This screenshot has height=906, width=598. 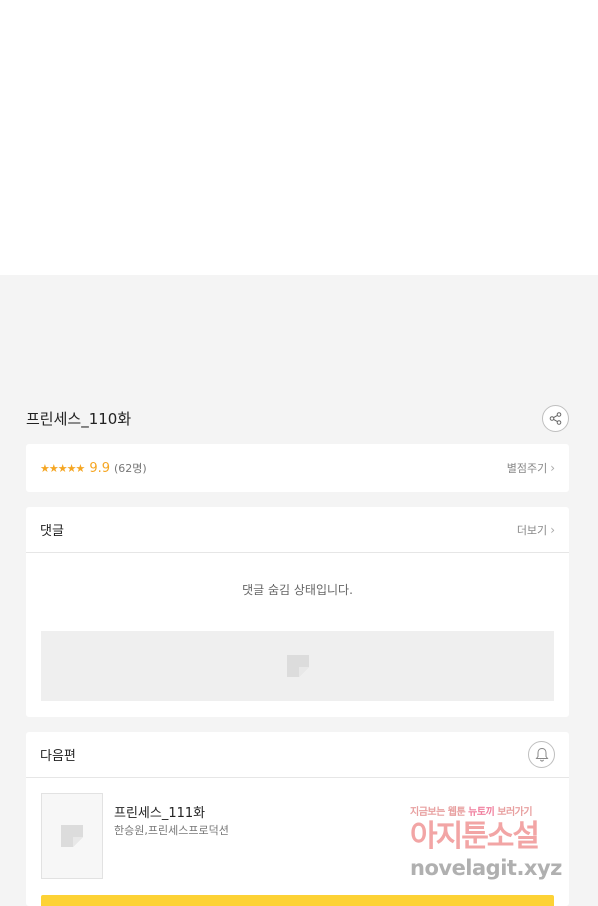 I want to click on share-icon, so click(x=555, y=418).